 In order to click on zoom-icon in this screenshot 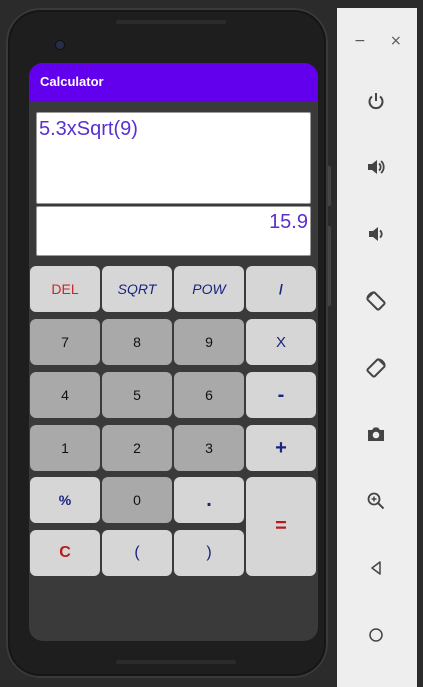, I will do `click(376, 501)`.